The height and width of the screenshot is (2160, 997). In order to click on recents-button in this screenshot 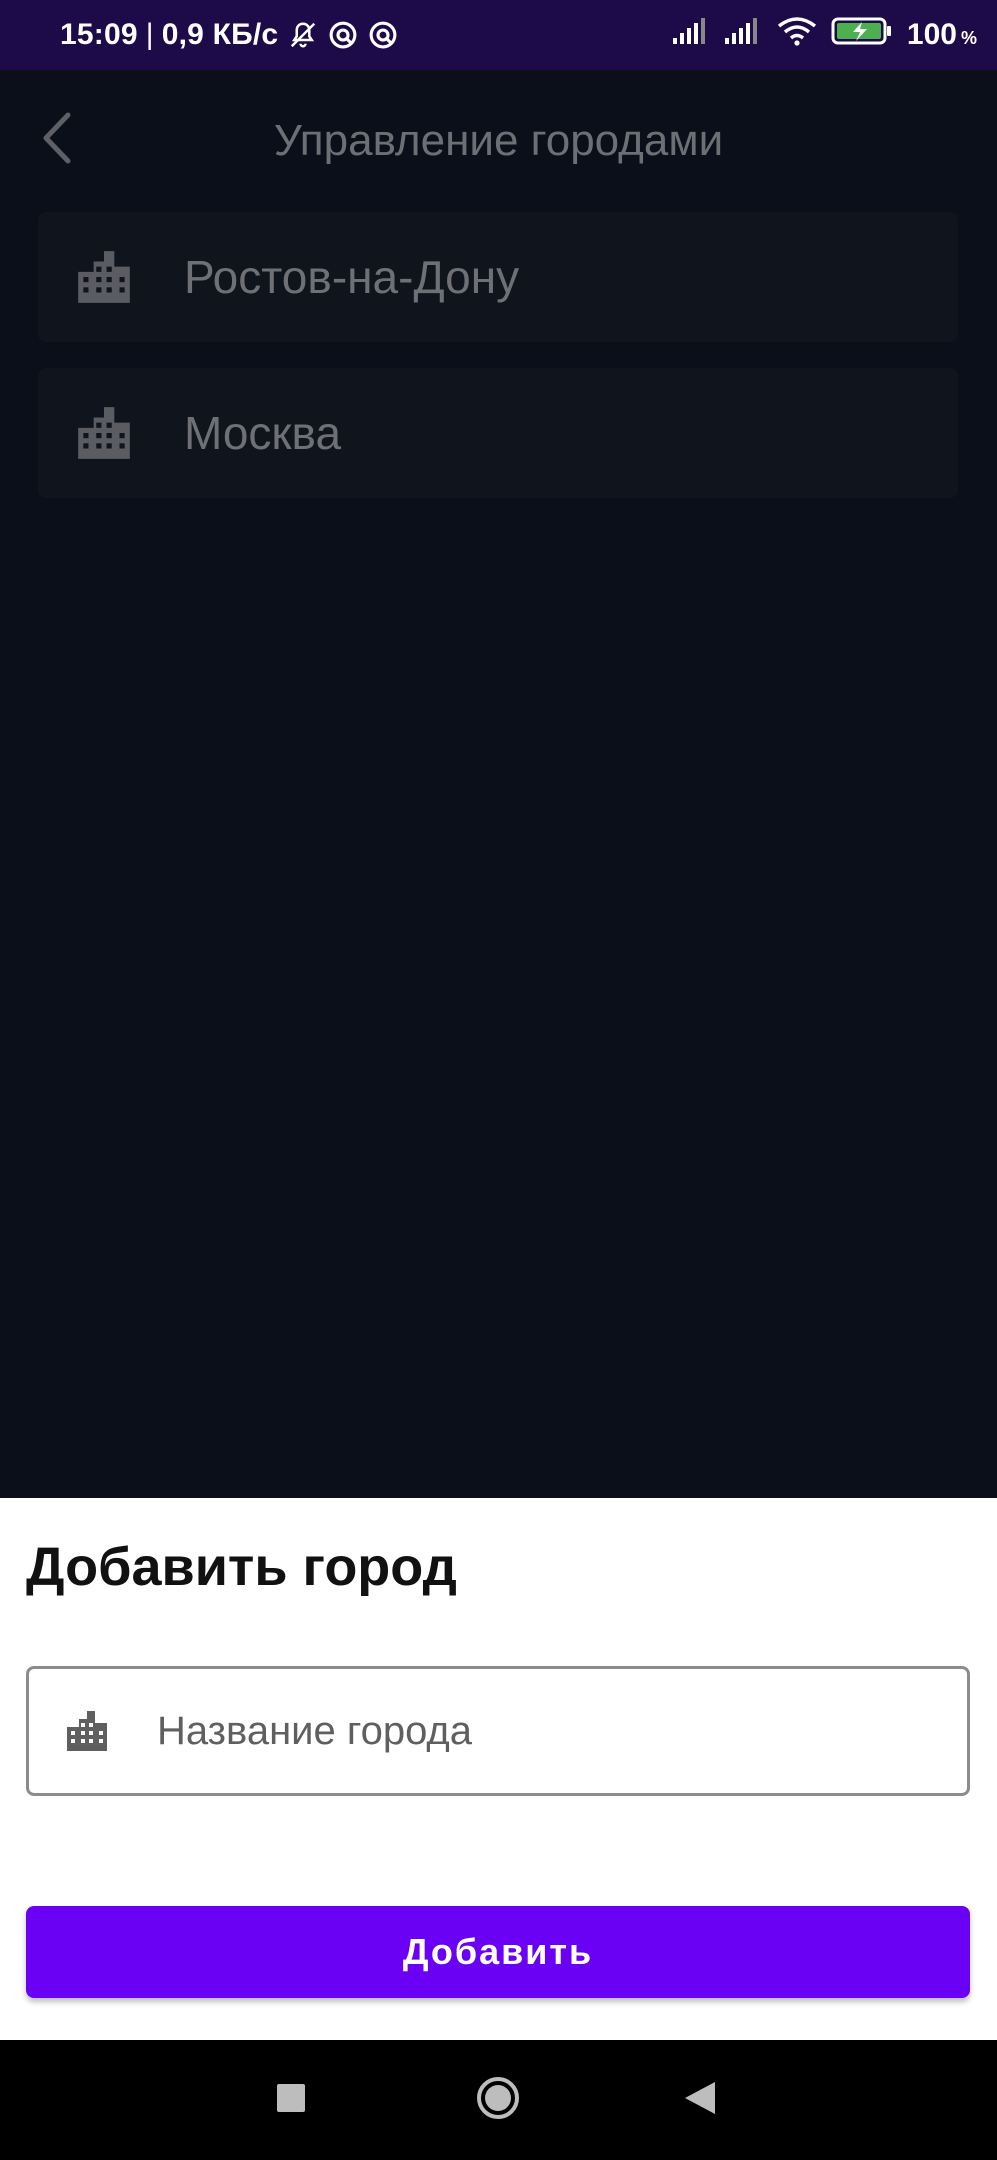, I will do `click(291, 2100)`.